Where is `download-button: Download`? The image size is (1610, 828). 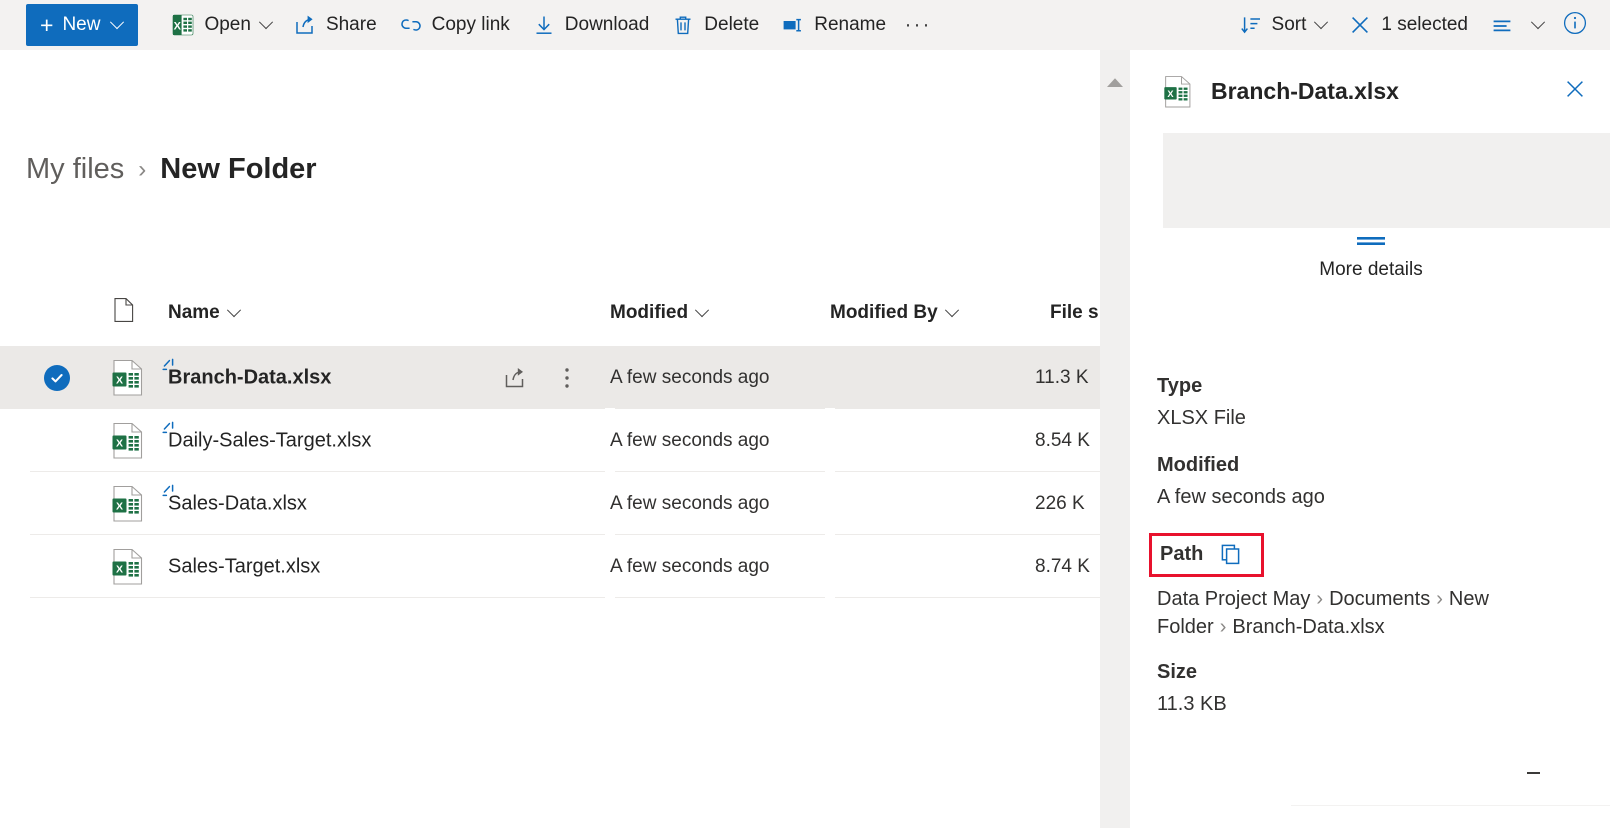 download-button: Download is located at coordinates (591, 25).